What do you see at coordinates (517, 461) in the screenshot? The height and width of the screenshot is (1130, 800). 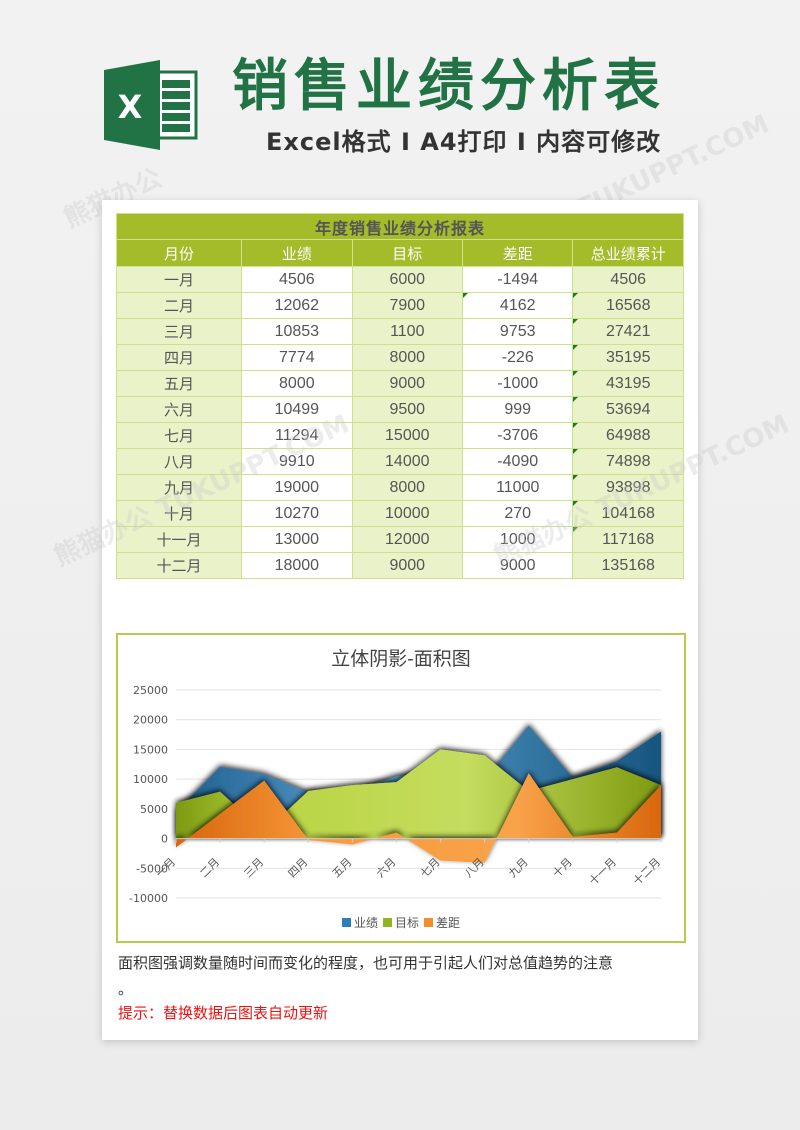 I see `gap-cell: -4090` at bounding box center [517, 461].